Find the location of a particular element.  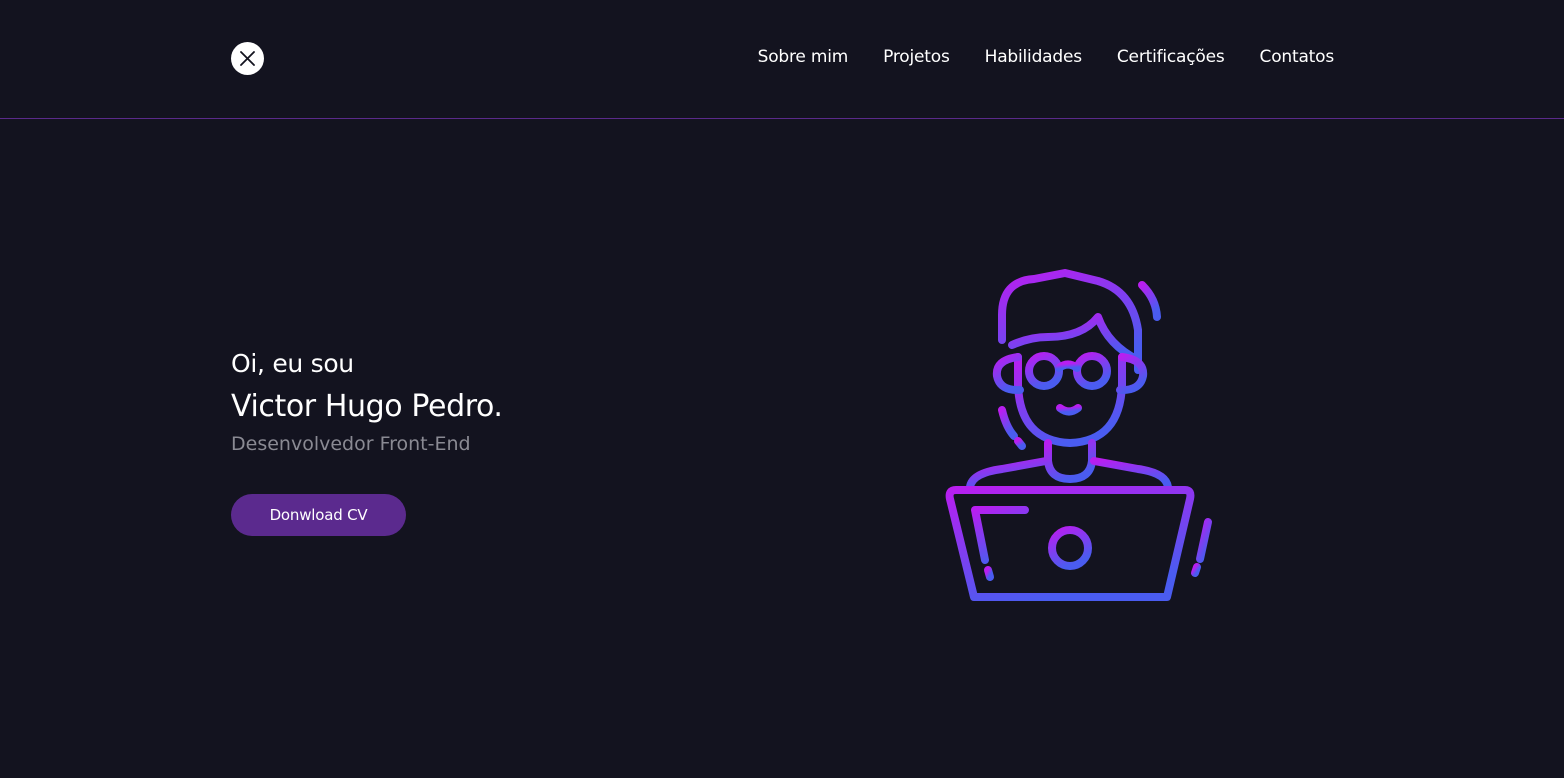

nav-link-habilidades: Habilidades is located at coordinates (1033, 57).